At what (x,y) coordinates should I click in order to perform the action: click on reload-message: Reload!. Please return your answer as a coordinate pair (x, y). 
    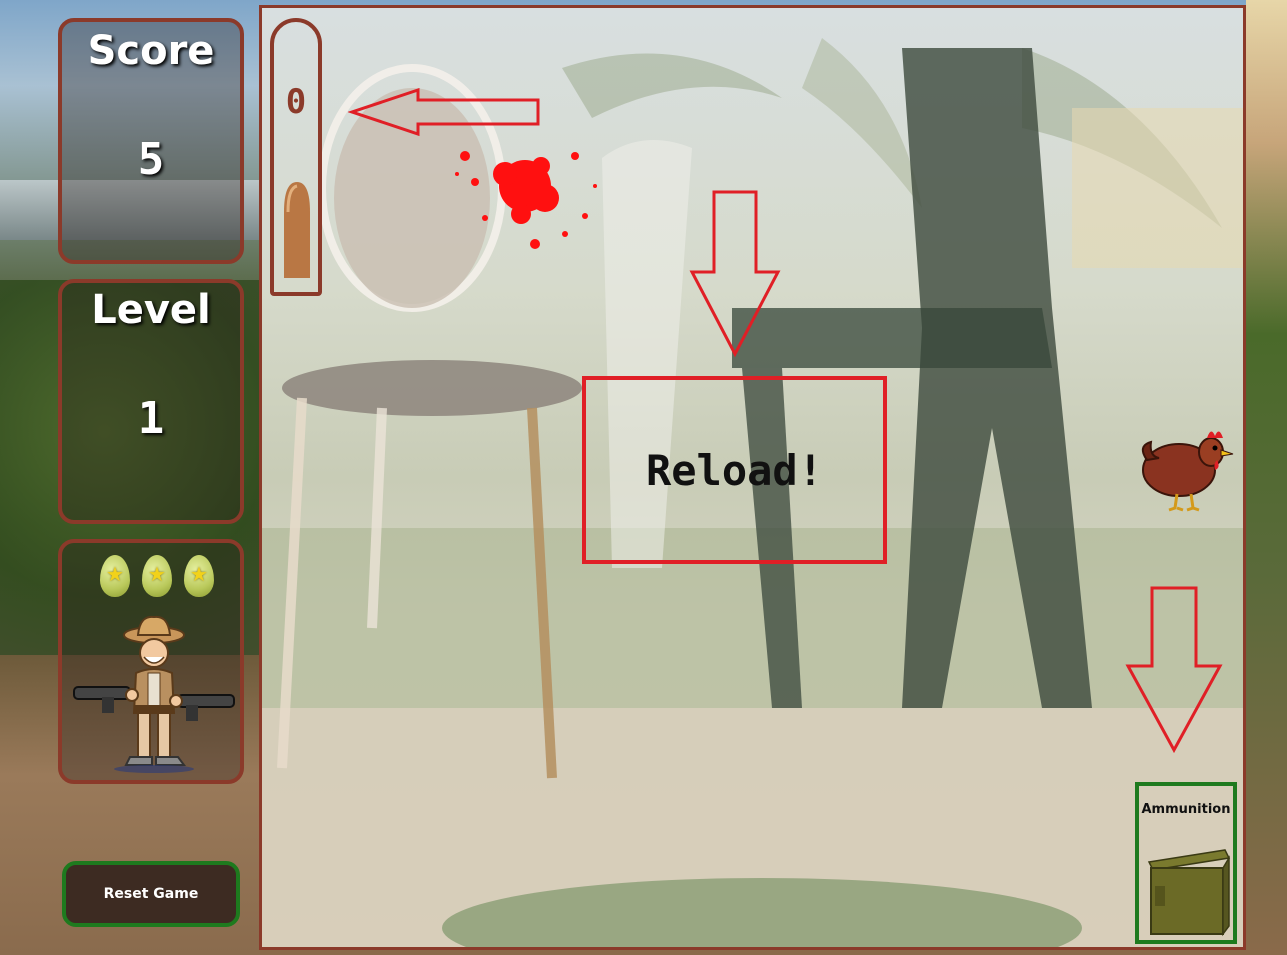
    Looking at the image, I should click on (734, 470).